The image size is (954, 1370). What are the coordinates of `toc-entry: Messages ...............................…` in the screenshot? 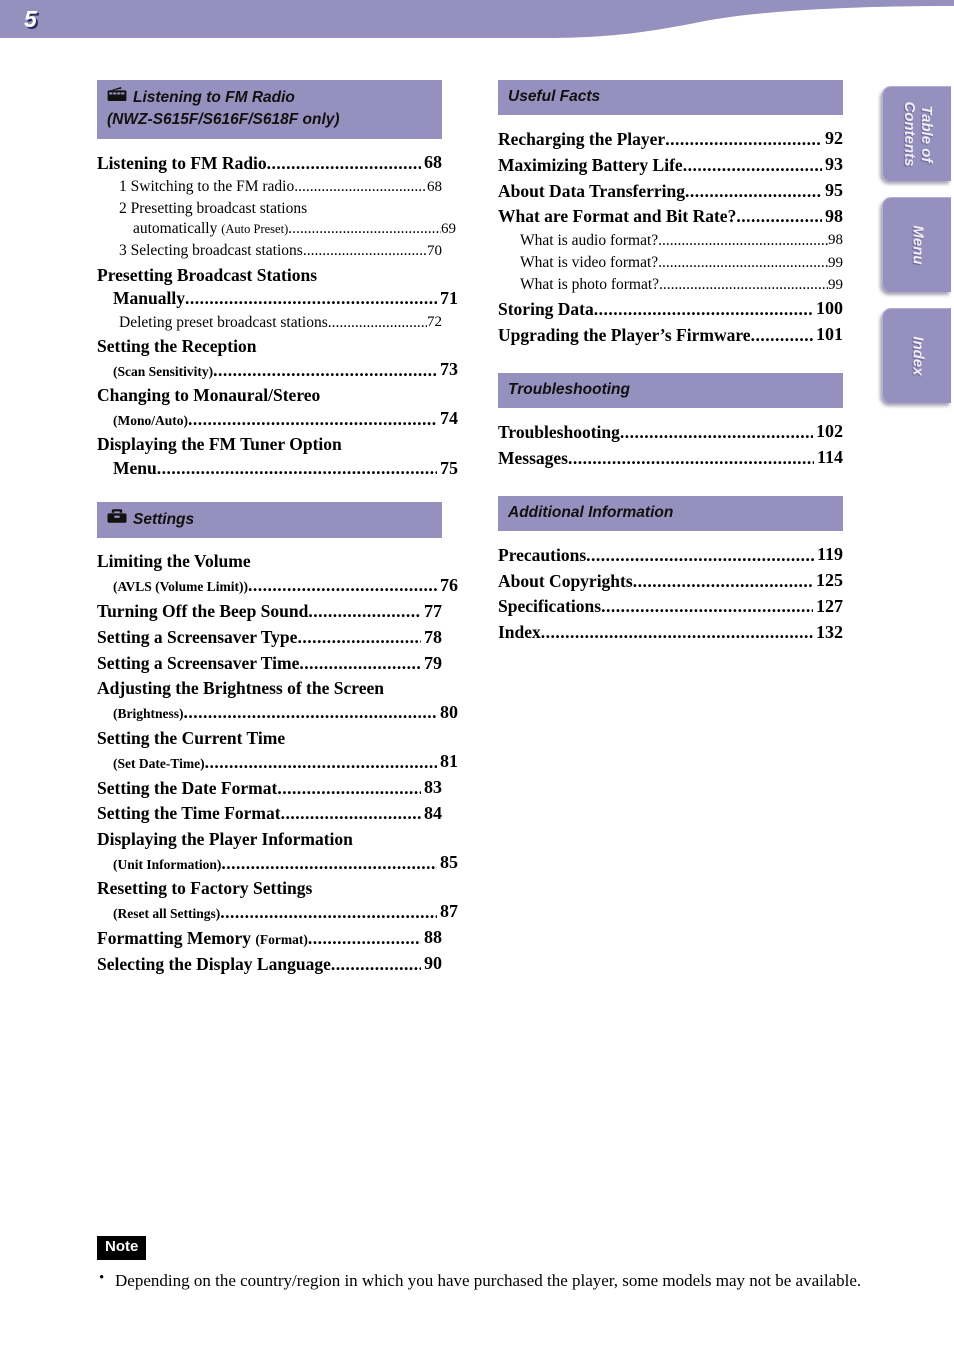 It's located at (670, 458).